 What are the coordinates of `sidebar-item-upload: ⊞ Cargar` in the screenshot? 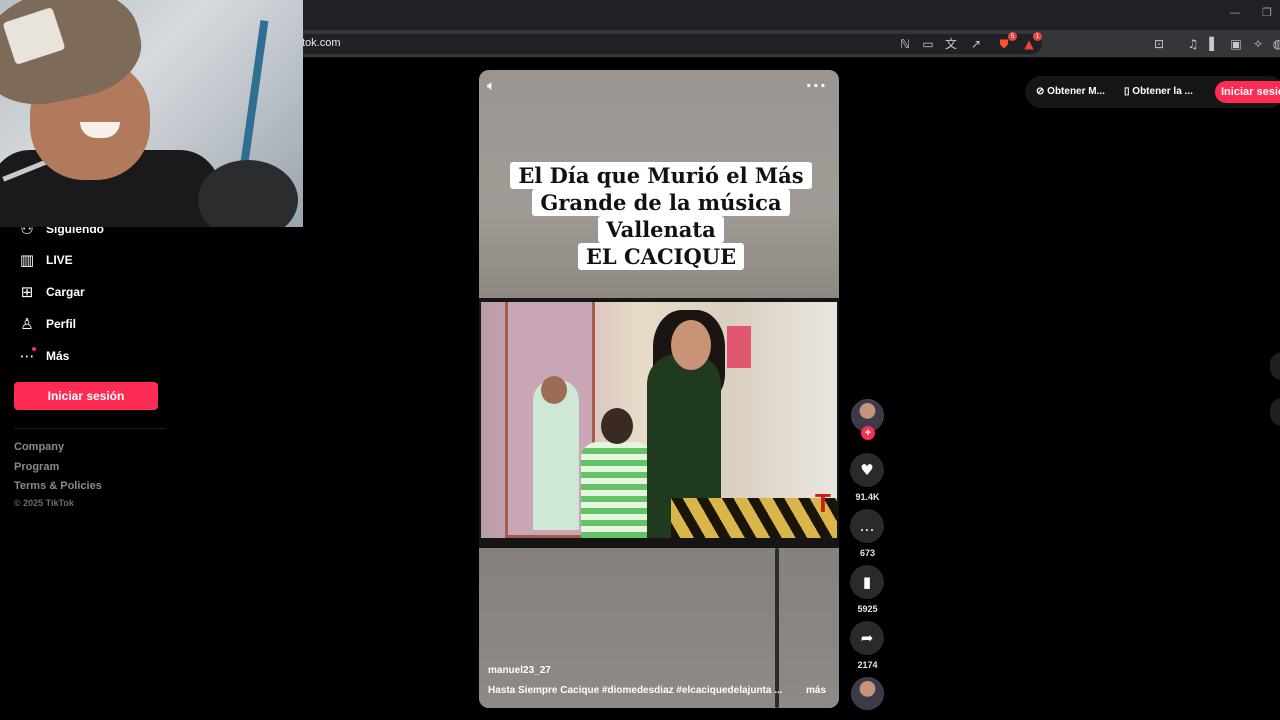 It's located at (50, 292).